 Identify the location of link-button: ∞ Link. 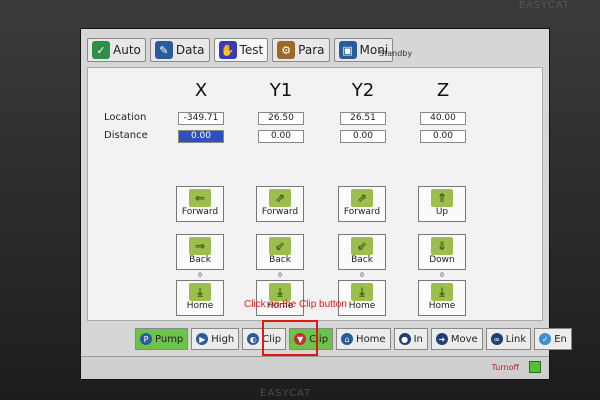
(508, 339).